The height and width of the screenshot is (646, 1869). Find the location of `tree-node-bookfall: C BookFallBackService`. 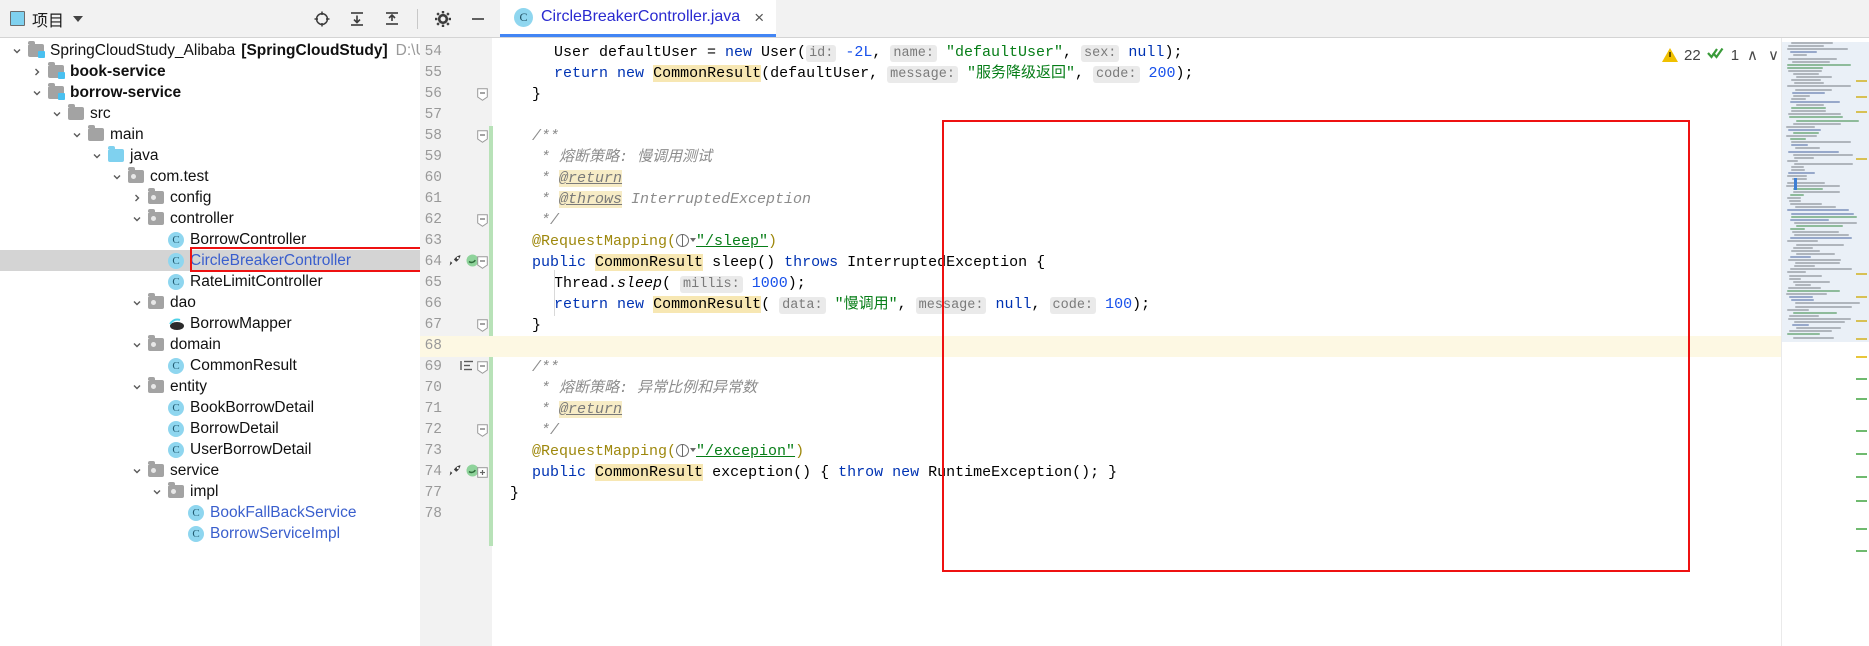

tree-node-bookfall: C BookFallBackService is located at coordinates (210, 512).